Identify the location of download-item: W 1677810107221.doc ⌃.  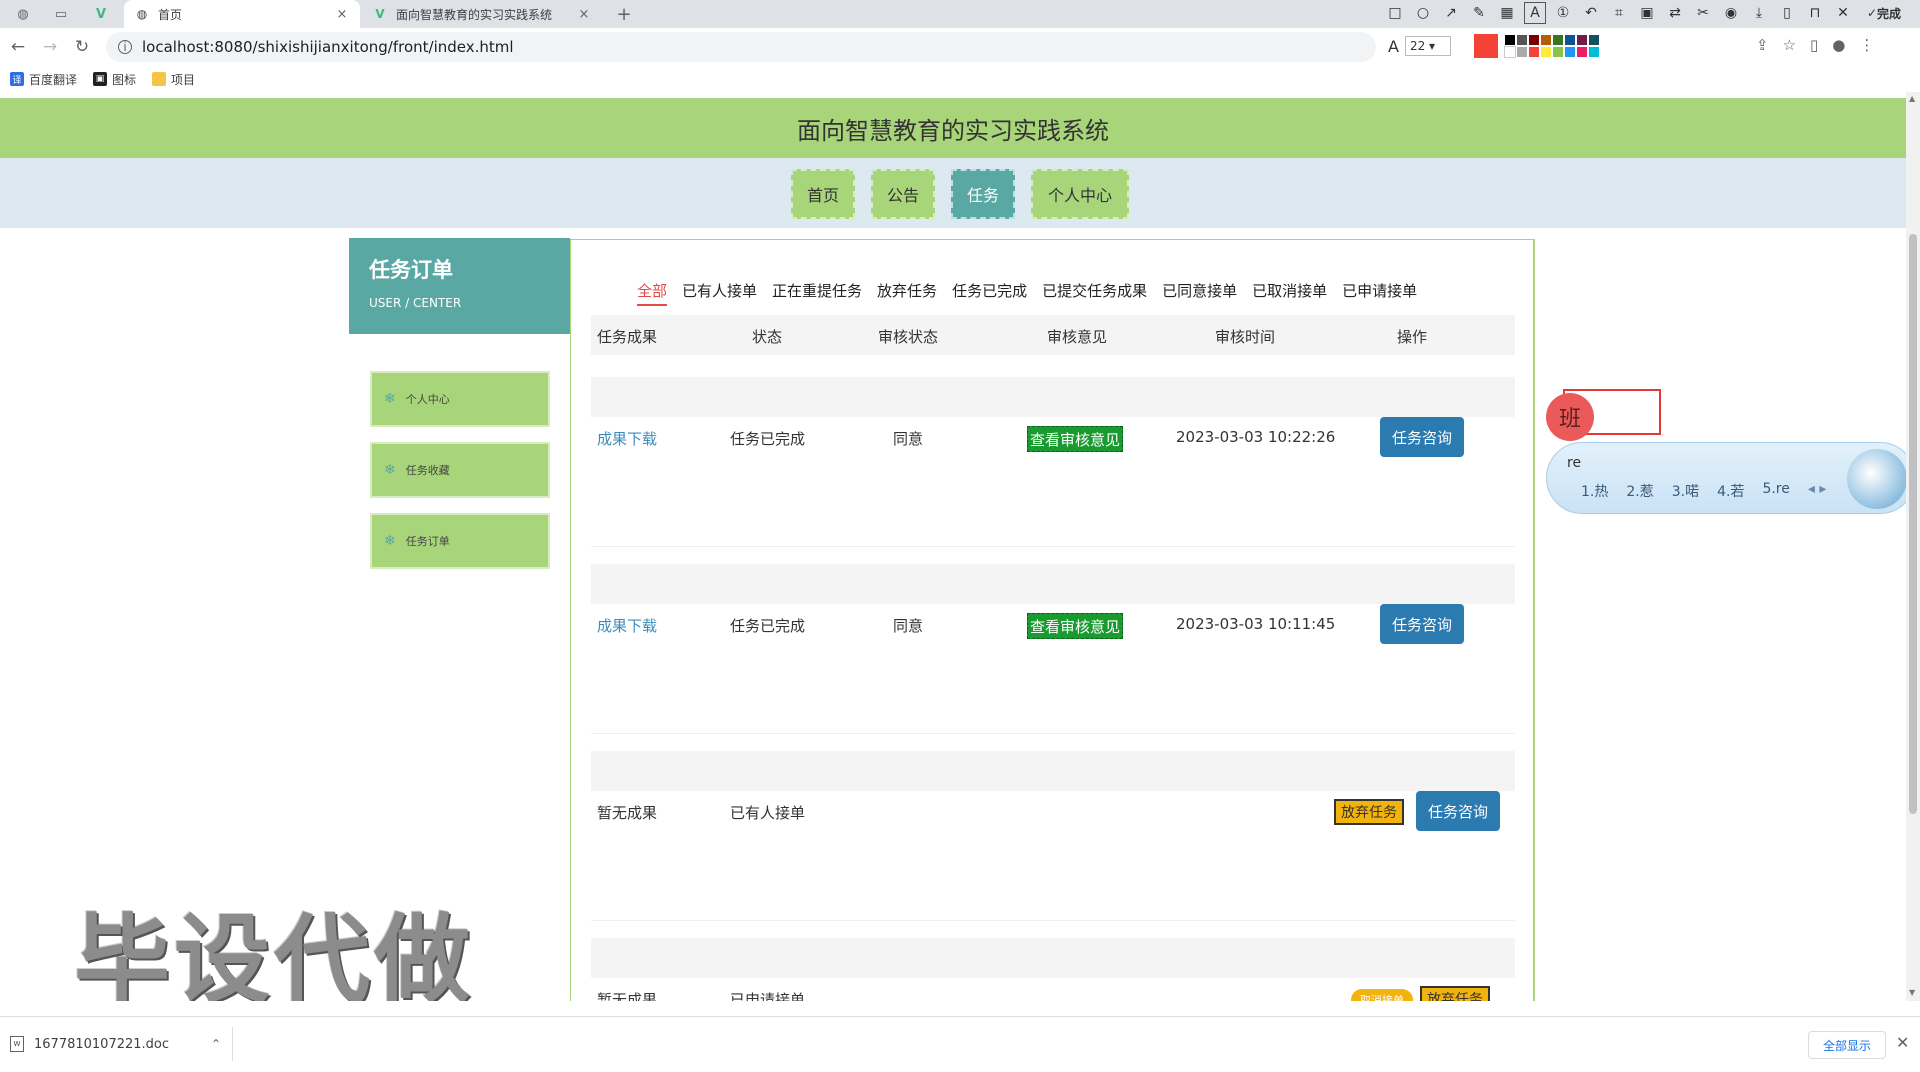
(115, 1044).